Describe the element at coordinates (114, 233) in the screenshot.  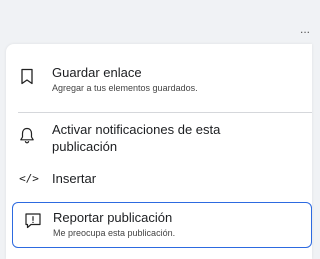
I see `menu-item-subtitle: Me preocupa esta publicación.` at that location.